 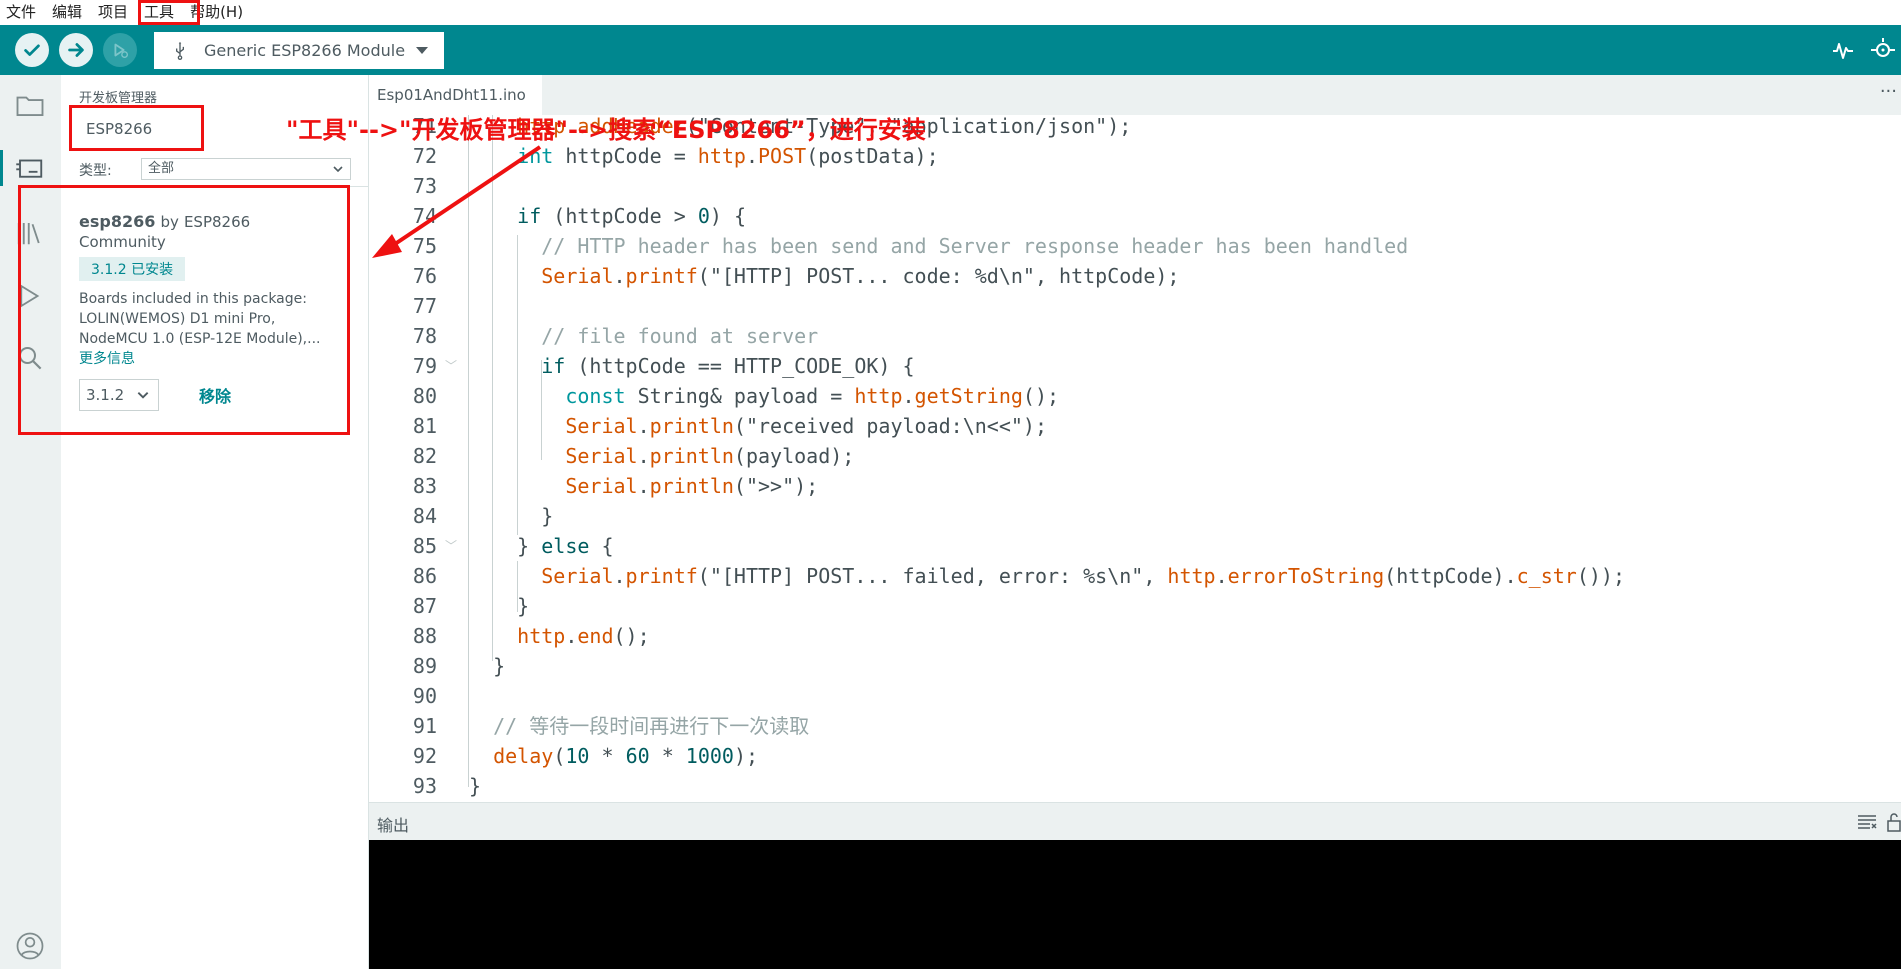 What do you see at coordinates (455, 95) in the screenshot?
I see `tab-sketch-file: Esp01AndDht11.ino` at bounding box center [455, 95].